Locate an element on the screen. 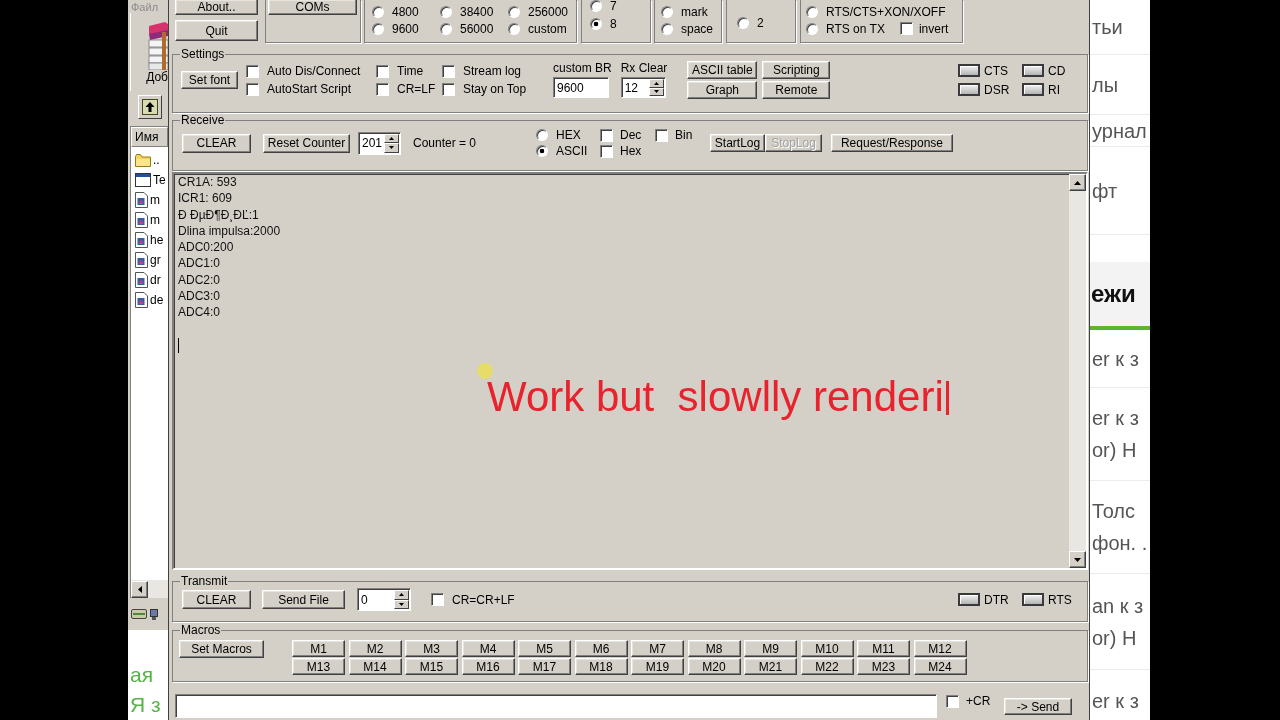  macro-button: M17 is located at coordinates (544, 666).